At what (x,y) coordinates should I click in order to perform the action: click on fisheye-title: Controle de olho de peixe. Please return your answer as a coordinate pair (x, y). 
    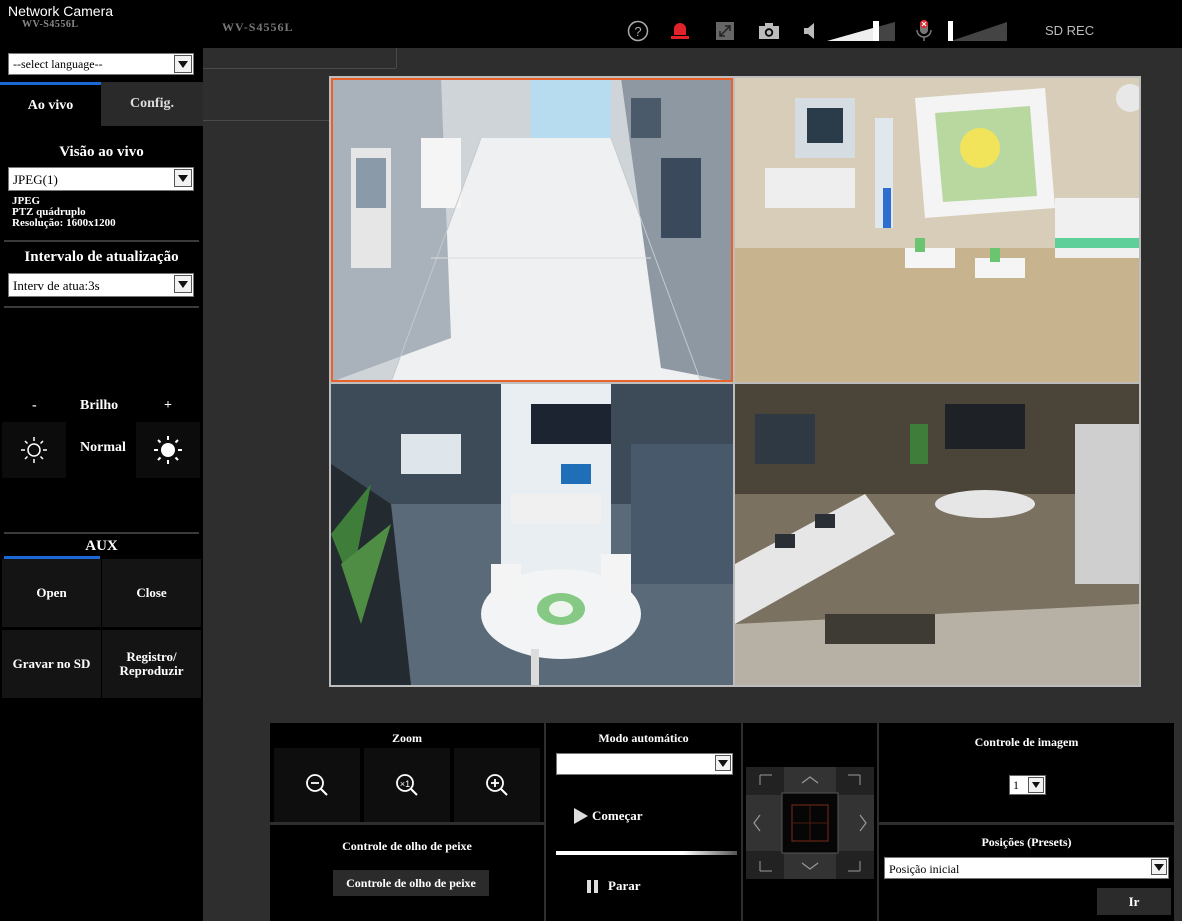
    Looking at the image, I should click on (407, 846).